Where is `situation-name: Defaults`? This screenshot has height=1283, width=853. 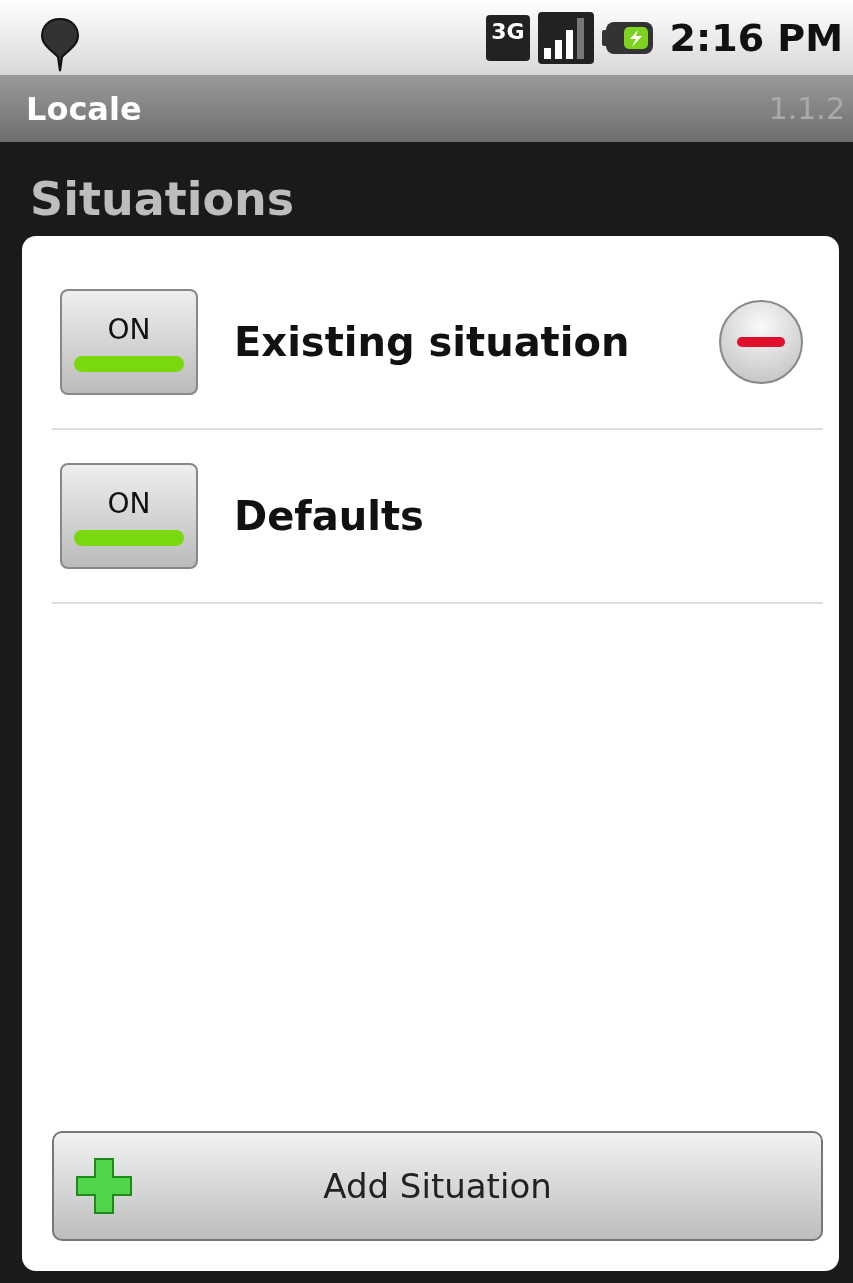
situation-name: Defaults is located at coordinates (528, 516).